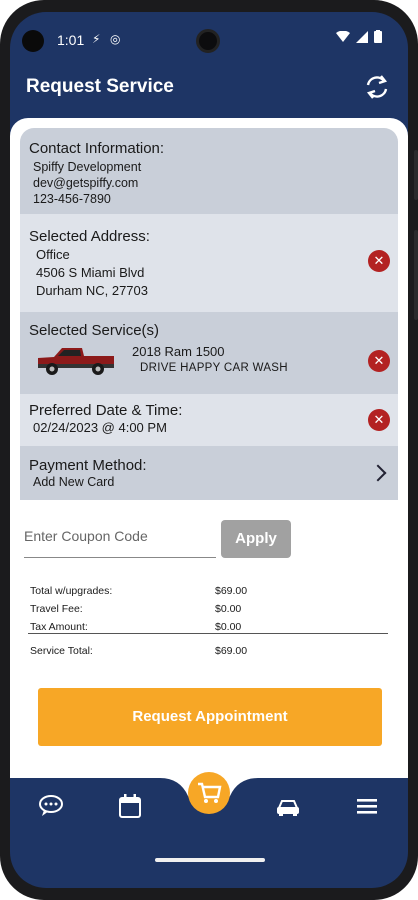  Describe the element at coordinates (379, 420) in the screenshot. I see `remove-datetime-icon: ✕` at that location.